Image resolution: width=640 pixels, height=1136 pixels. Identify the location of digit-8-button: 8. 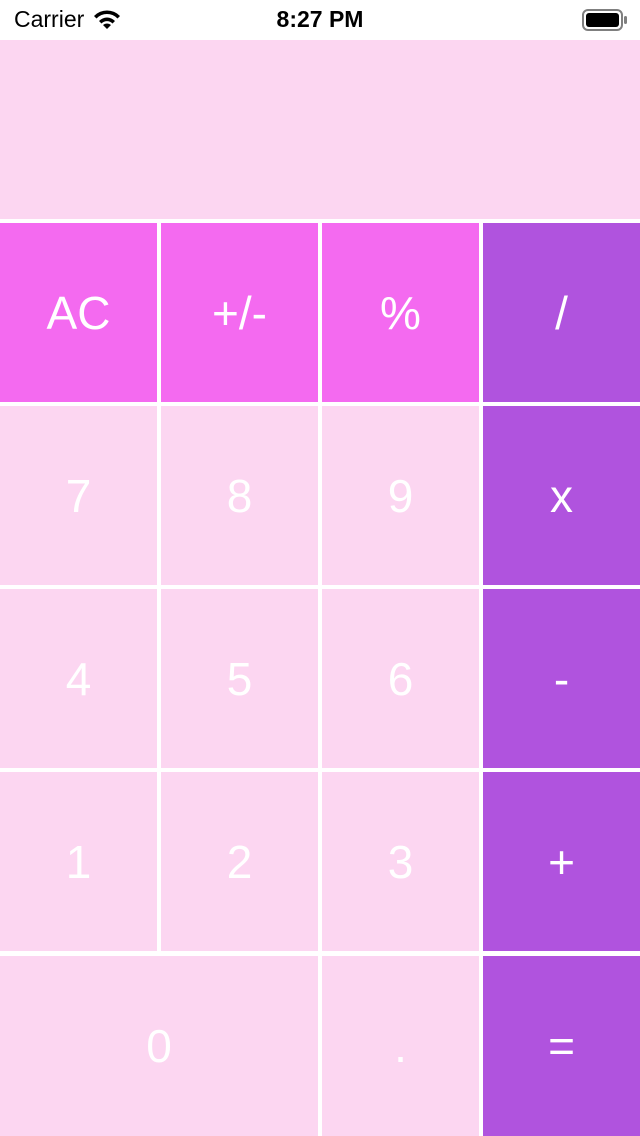
(239, 495).